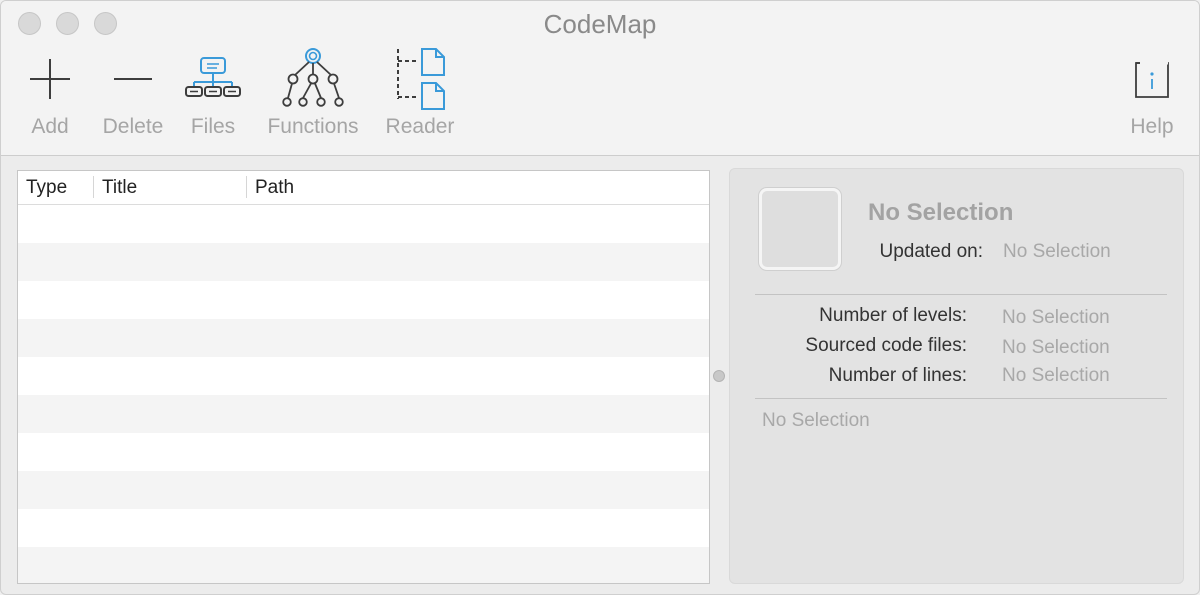 The height and width of the screenshot is (595, 1200). I want to click on selection-title: No Selection, so click(941, 212).